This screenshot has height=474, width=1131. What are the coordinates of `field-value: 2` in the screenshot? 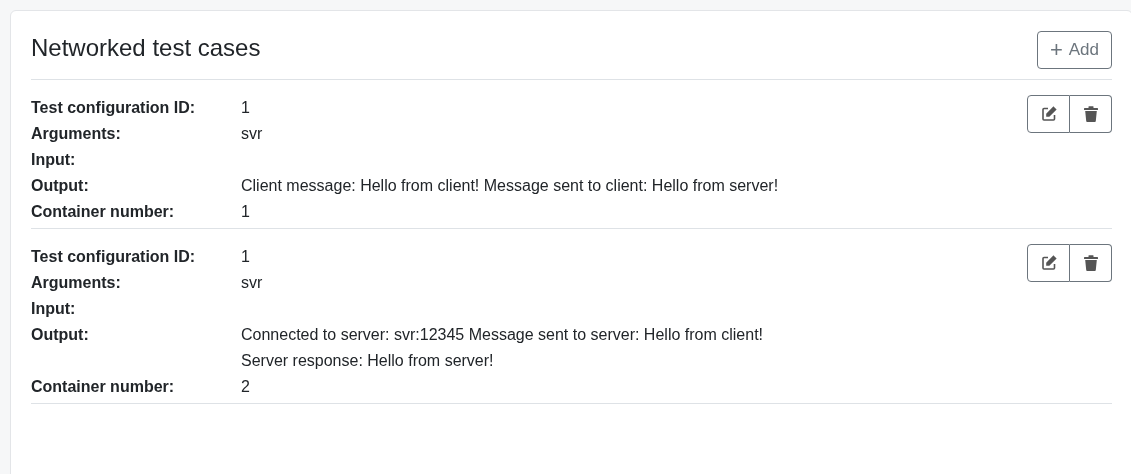 It's located at (246, 387).